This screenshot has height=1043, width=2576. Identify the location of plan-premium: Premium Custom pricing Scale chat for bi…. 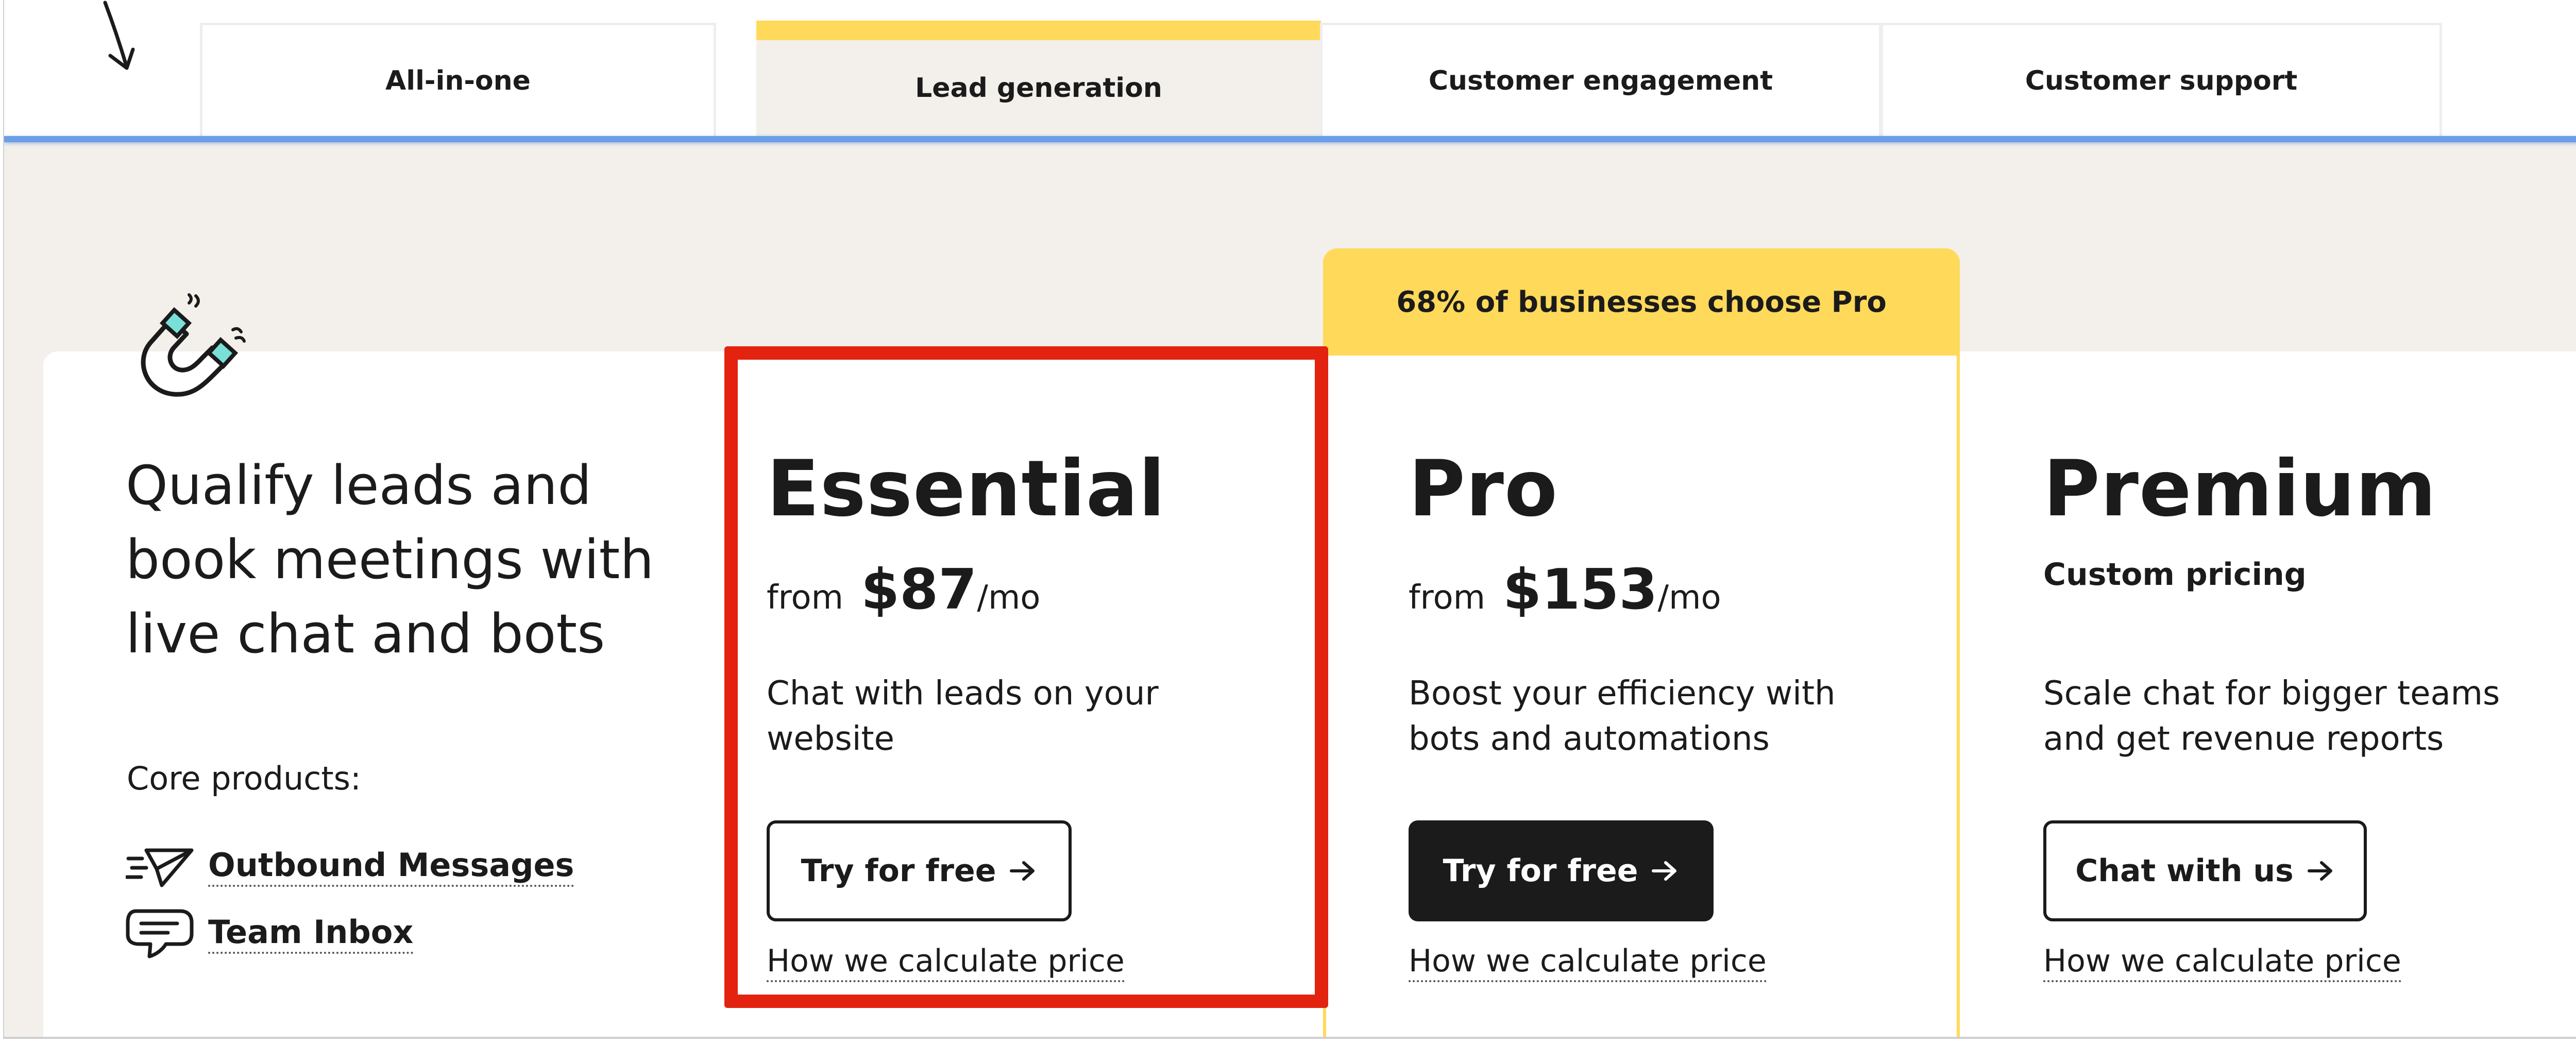
(2309, 694).